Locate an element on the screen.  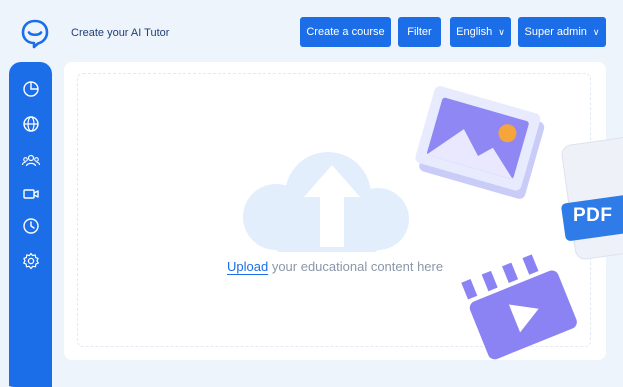
sidebar-item-video is located at coordinates (31, 194).